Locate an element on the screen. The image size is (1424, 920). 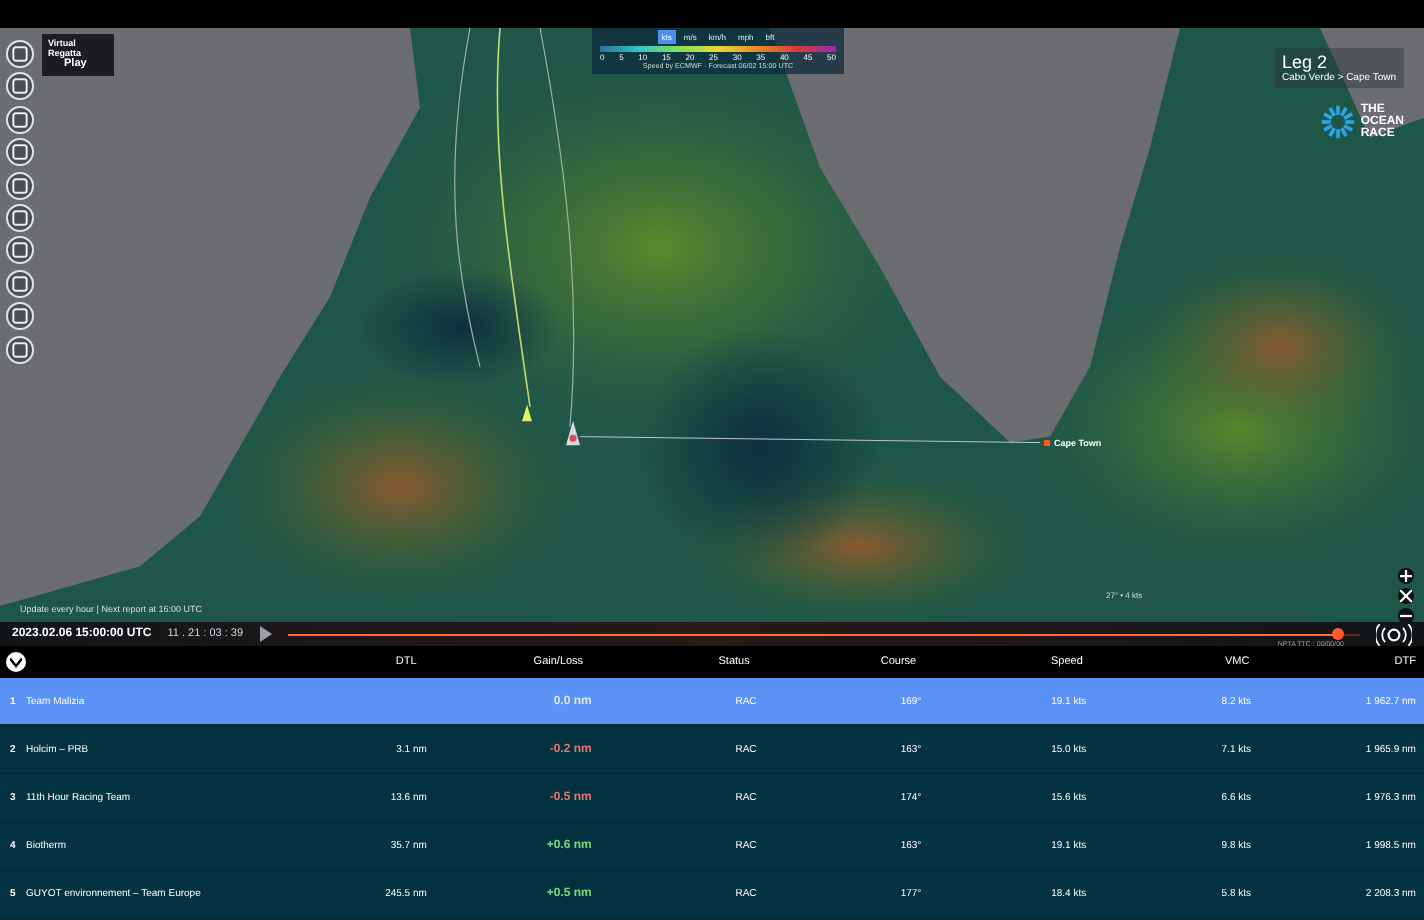
sunburst-icon is located at coordinates (1338, 122).